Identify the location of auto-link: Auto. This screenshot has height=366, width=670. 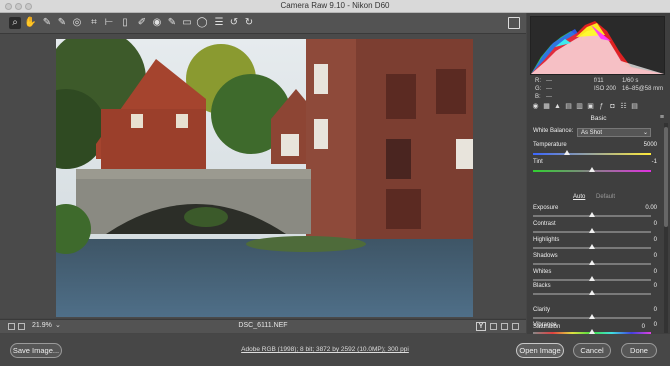
(579, 197).